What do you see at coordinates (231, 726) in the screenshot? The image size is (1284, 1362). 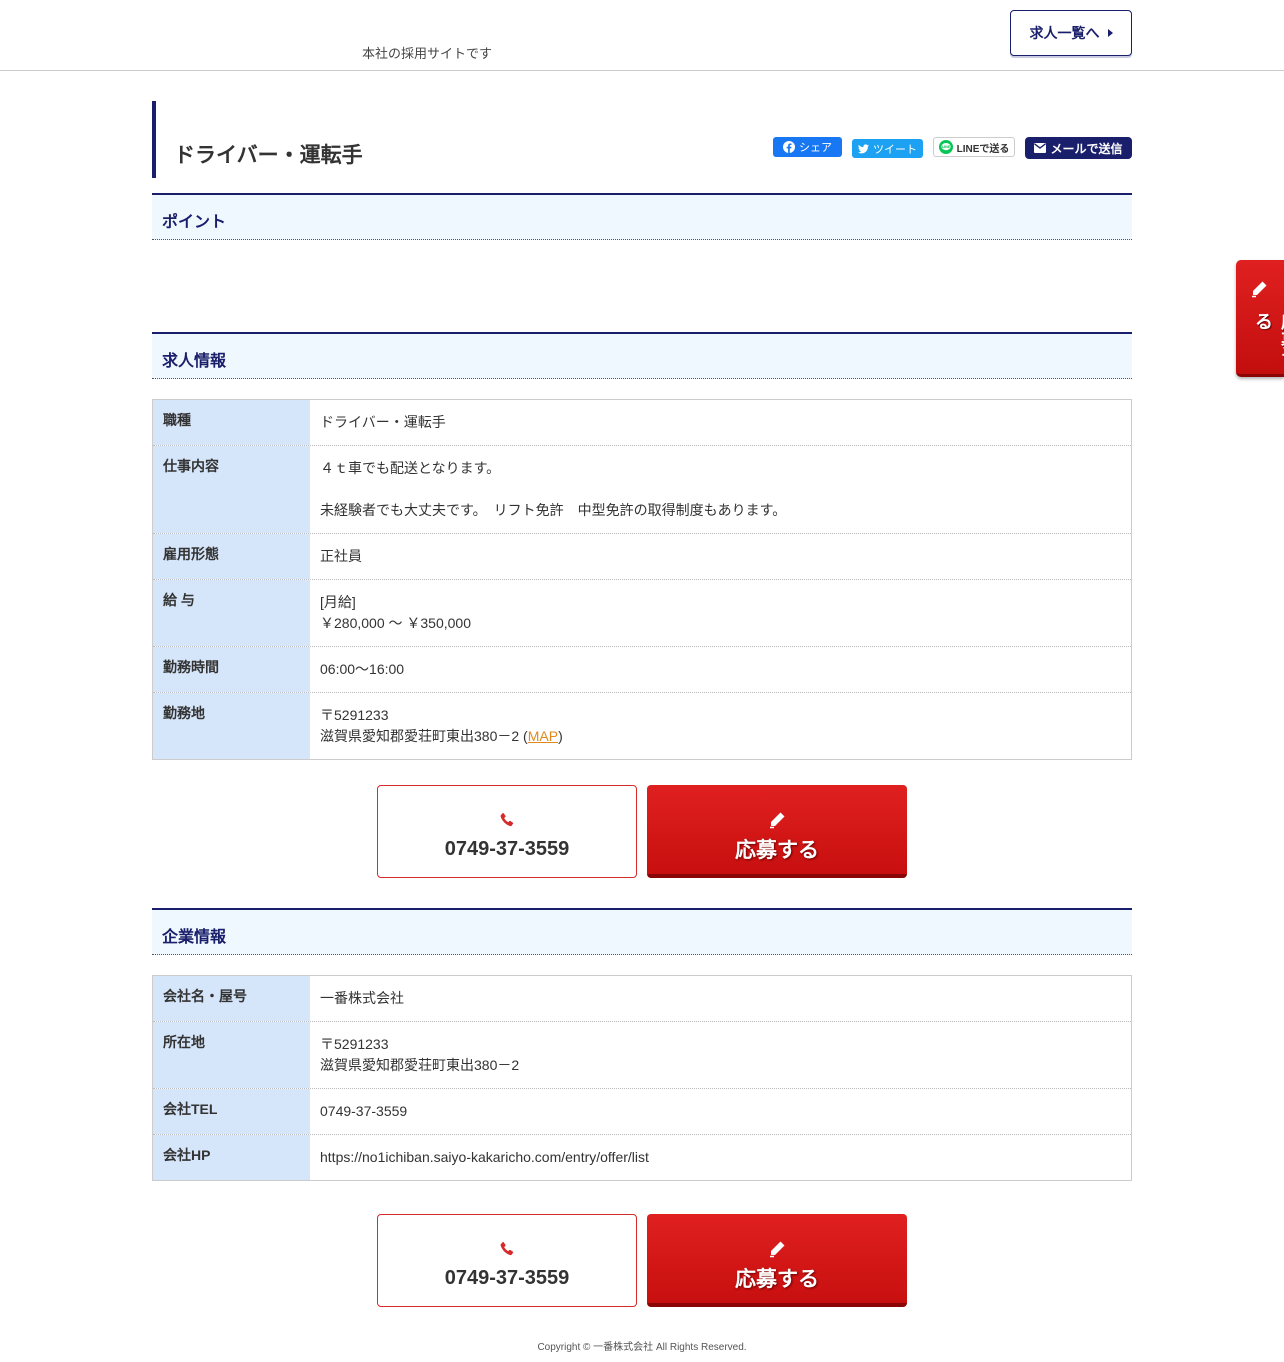 I see `row-label-location: 勤務地` at bounding box center [231, 726].